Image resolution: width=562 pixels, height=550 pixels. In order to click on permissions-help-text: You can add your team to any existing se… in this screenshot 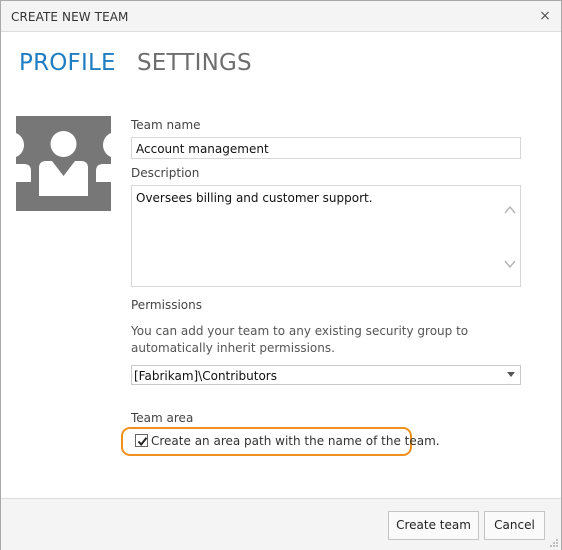, I will do `click(300, 339)`.